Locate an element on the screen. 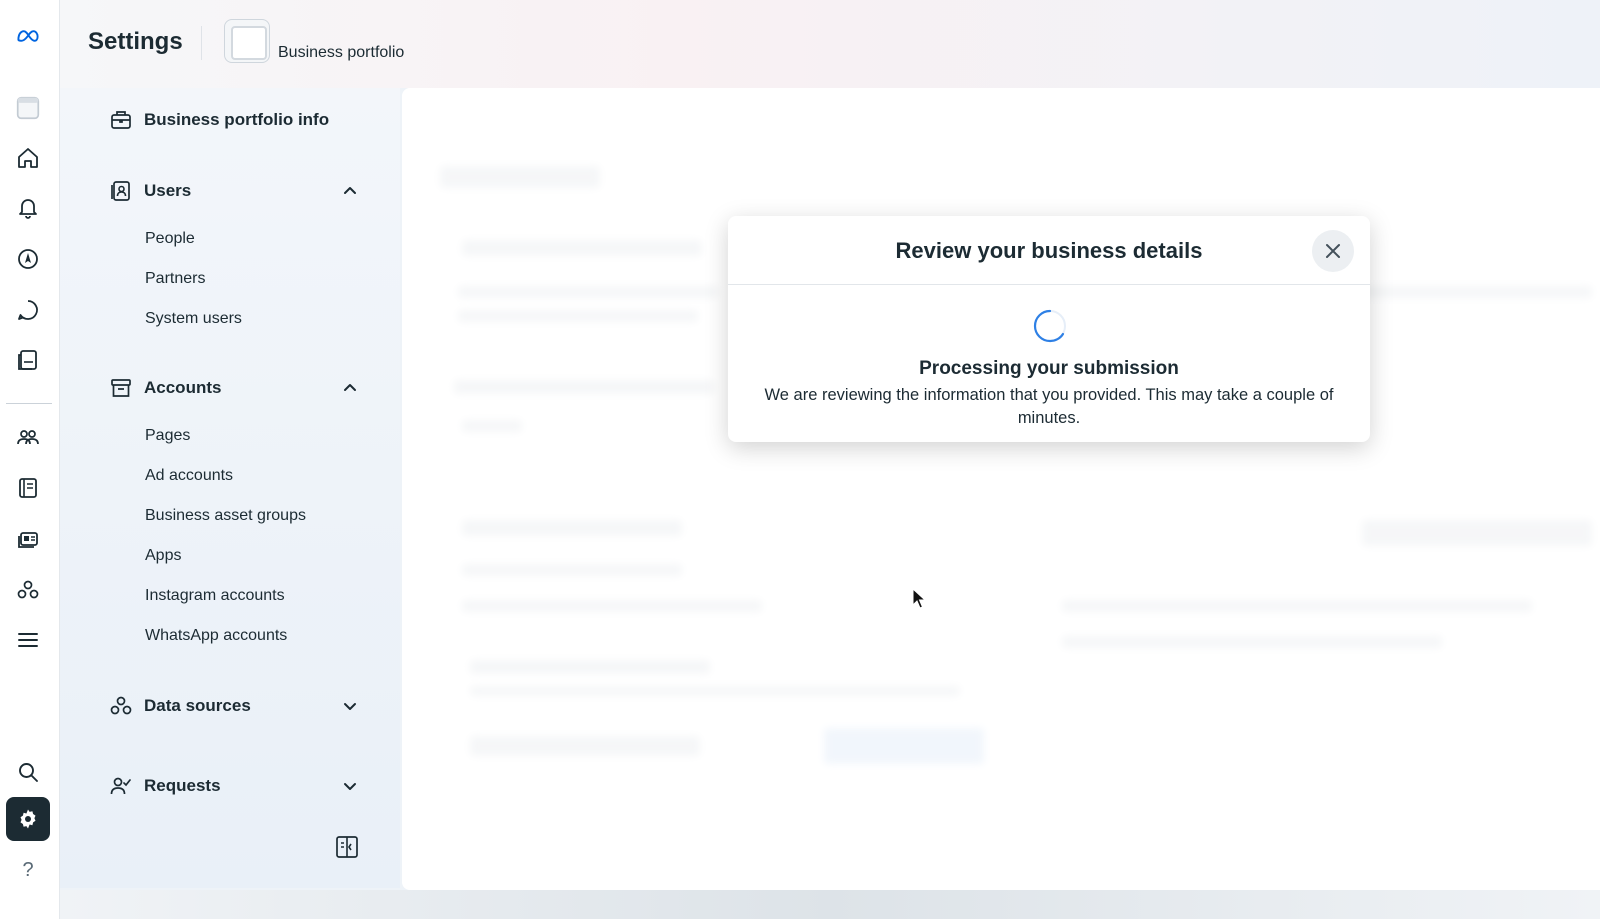 Image resolution: width=1600 pixels, height=919 pixels. ads-icon is located at coordinates (28, 539).